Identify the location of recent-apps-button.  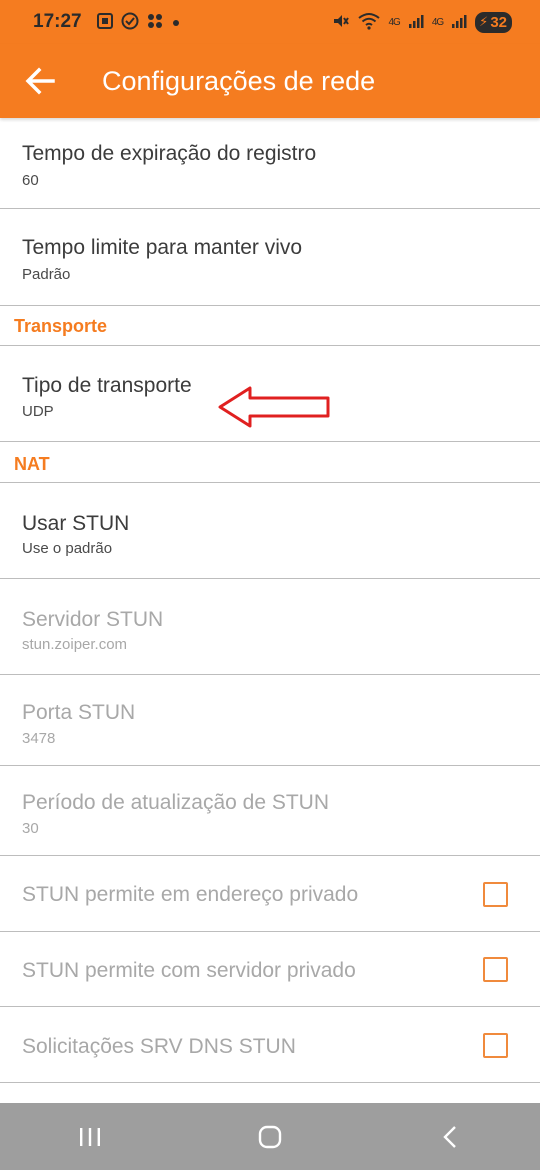
(90, 1137).